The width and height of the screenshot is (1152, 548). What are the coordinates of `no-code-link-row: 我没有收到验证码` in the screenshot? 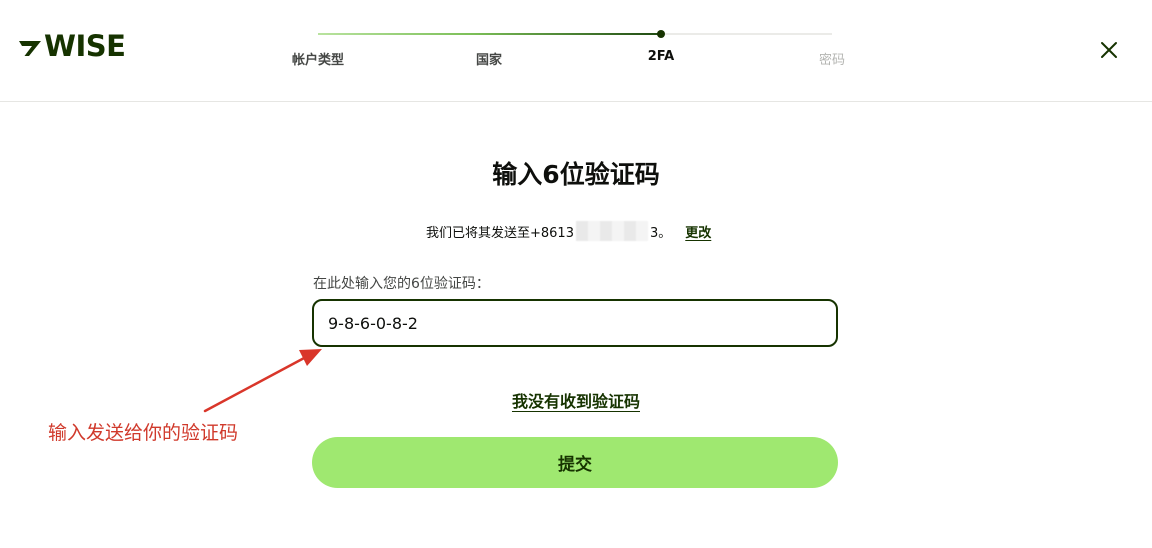 It's located at (576, 400).